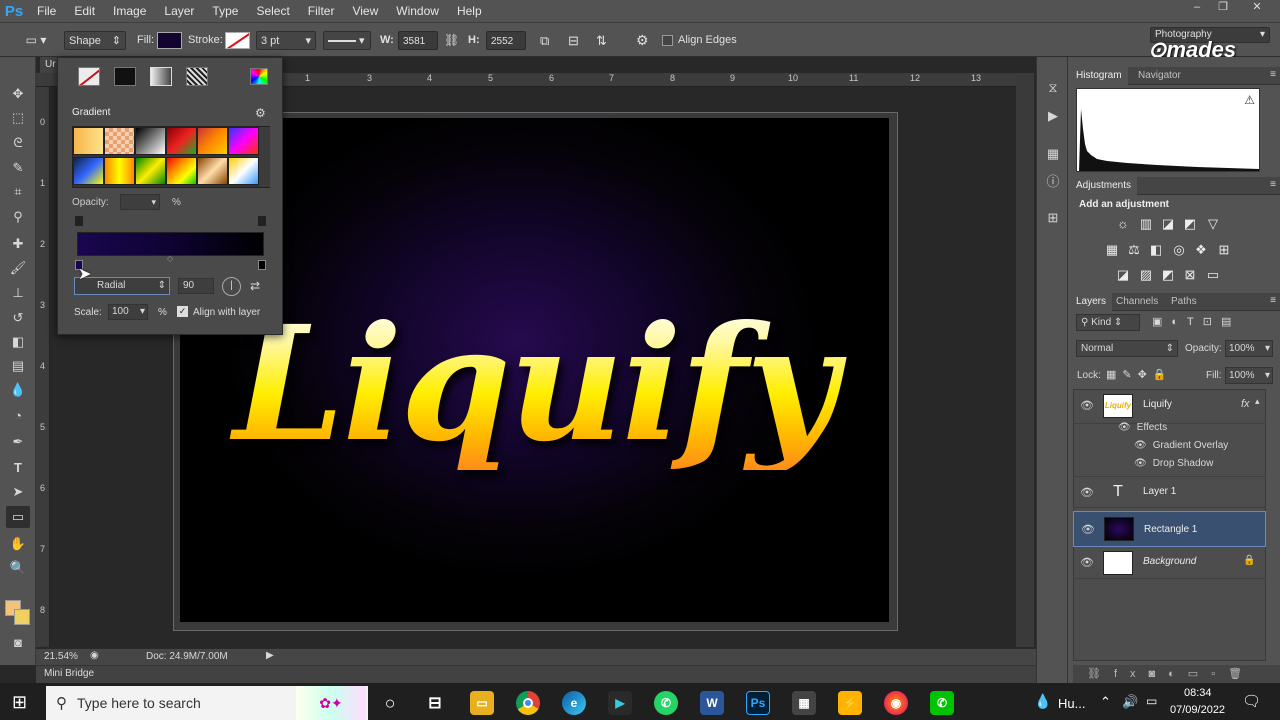 This screenshot has width=1280, height=720. Describe the element at coordinates (18, 217) in the screenshot. I see `eyedropper-tool-icon: ⚲` at that location.